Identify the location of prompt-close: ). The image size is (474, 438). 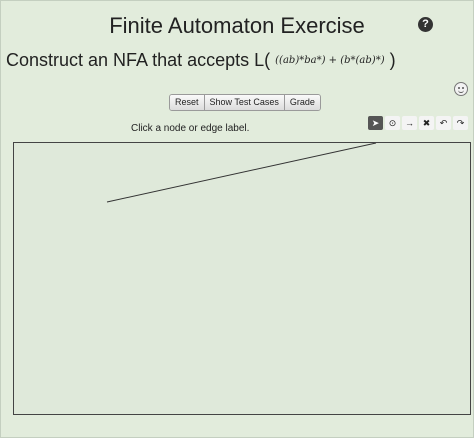
(392, 60).